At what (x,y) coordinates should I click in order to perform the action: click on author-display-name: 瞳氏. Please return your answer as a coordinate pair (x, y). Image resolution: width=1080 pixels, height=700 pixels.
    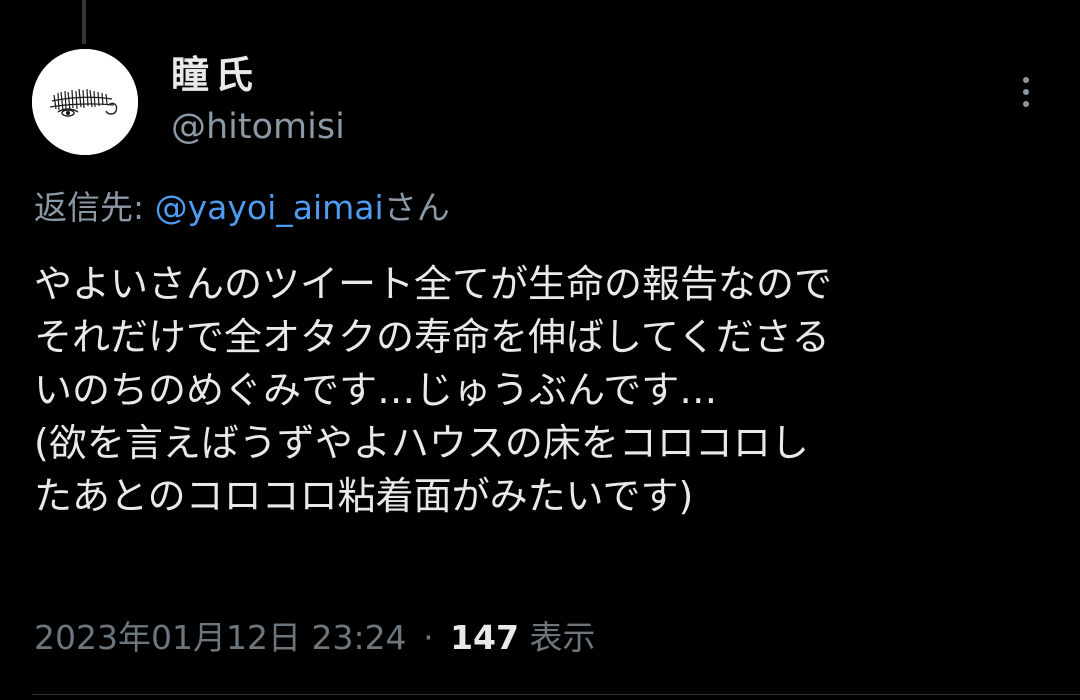
    Looking at the image, I should click on (215, 75).